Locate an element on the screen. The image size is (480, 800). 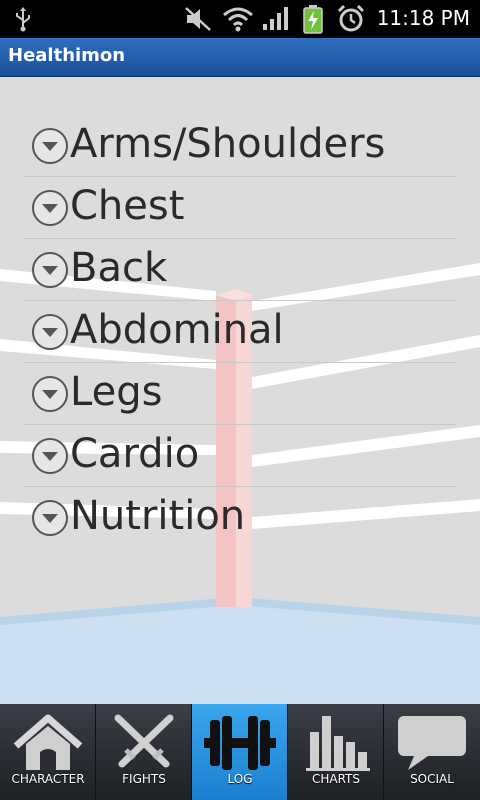
tab-fights: FIGHTS is located at coordinates (144, 752).